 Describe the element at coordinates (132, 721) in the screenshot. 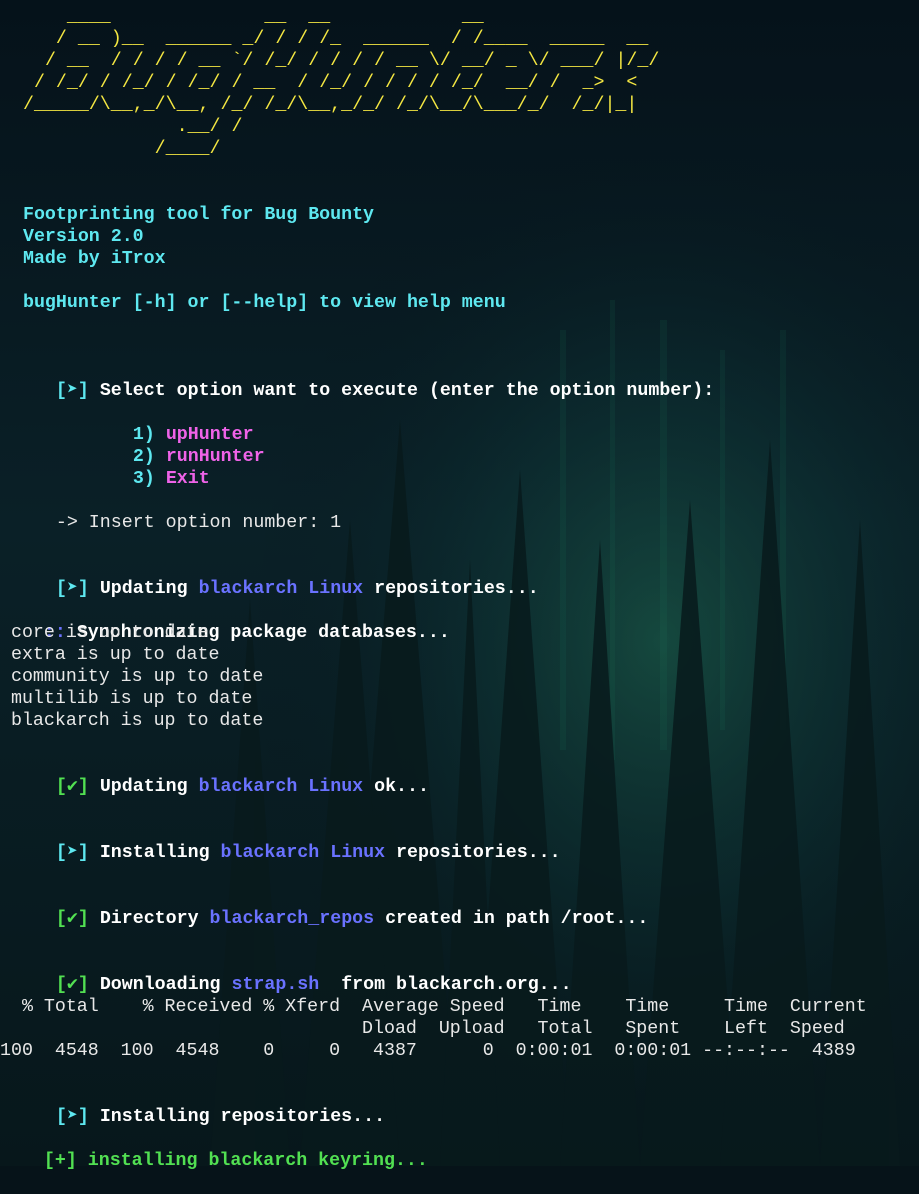

I see `repo-status: blackarch is up to date` at that location.